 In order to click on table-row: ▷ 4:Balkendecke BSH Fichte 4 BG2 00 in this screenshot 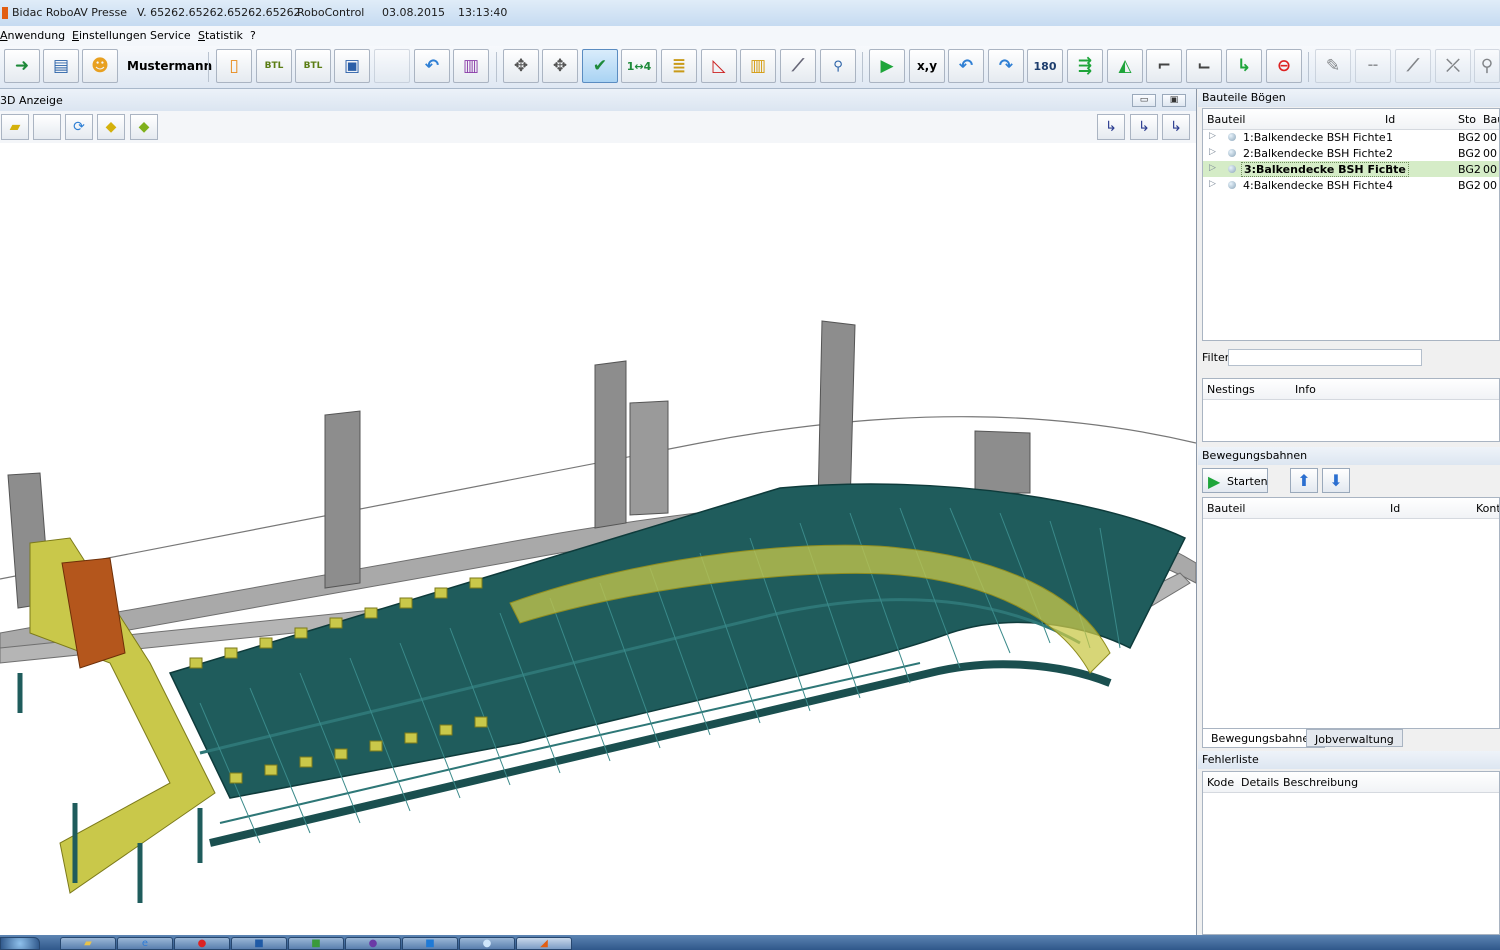, I will do `click(1351, 185)`.